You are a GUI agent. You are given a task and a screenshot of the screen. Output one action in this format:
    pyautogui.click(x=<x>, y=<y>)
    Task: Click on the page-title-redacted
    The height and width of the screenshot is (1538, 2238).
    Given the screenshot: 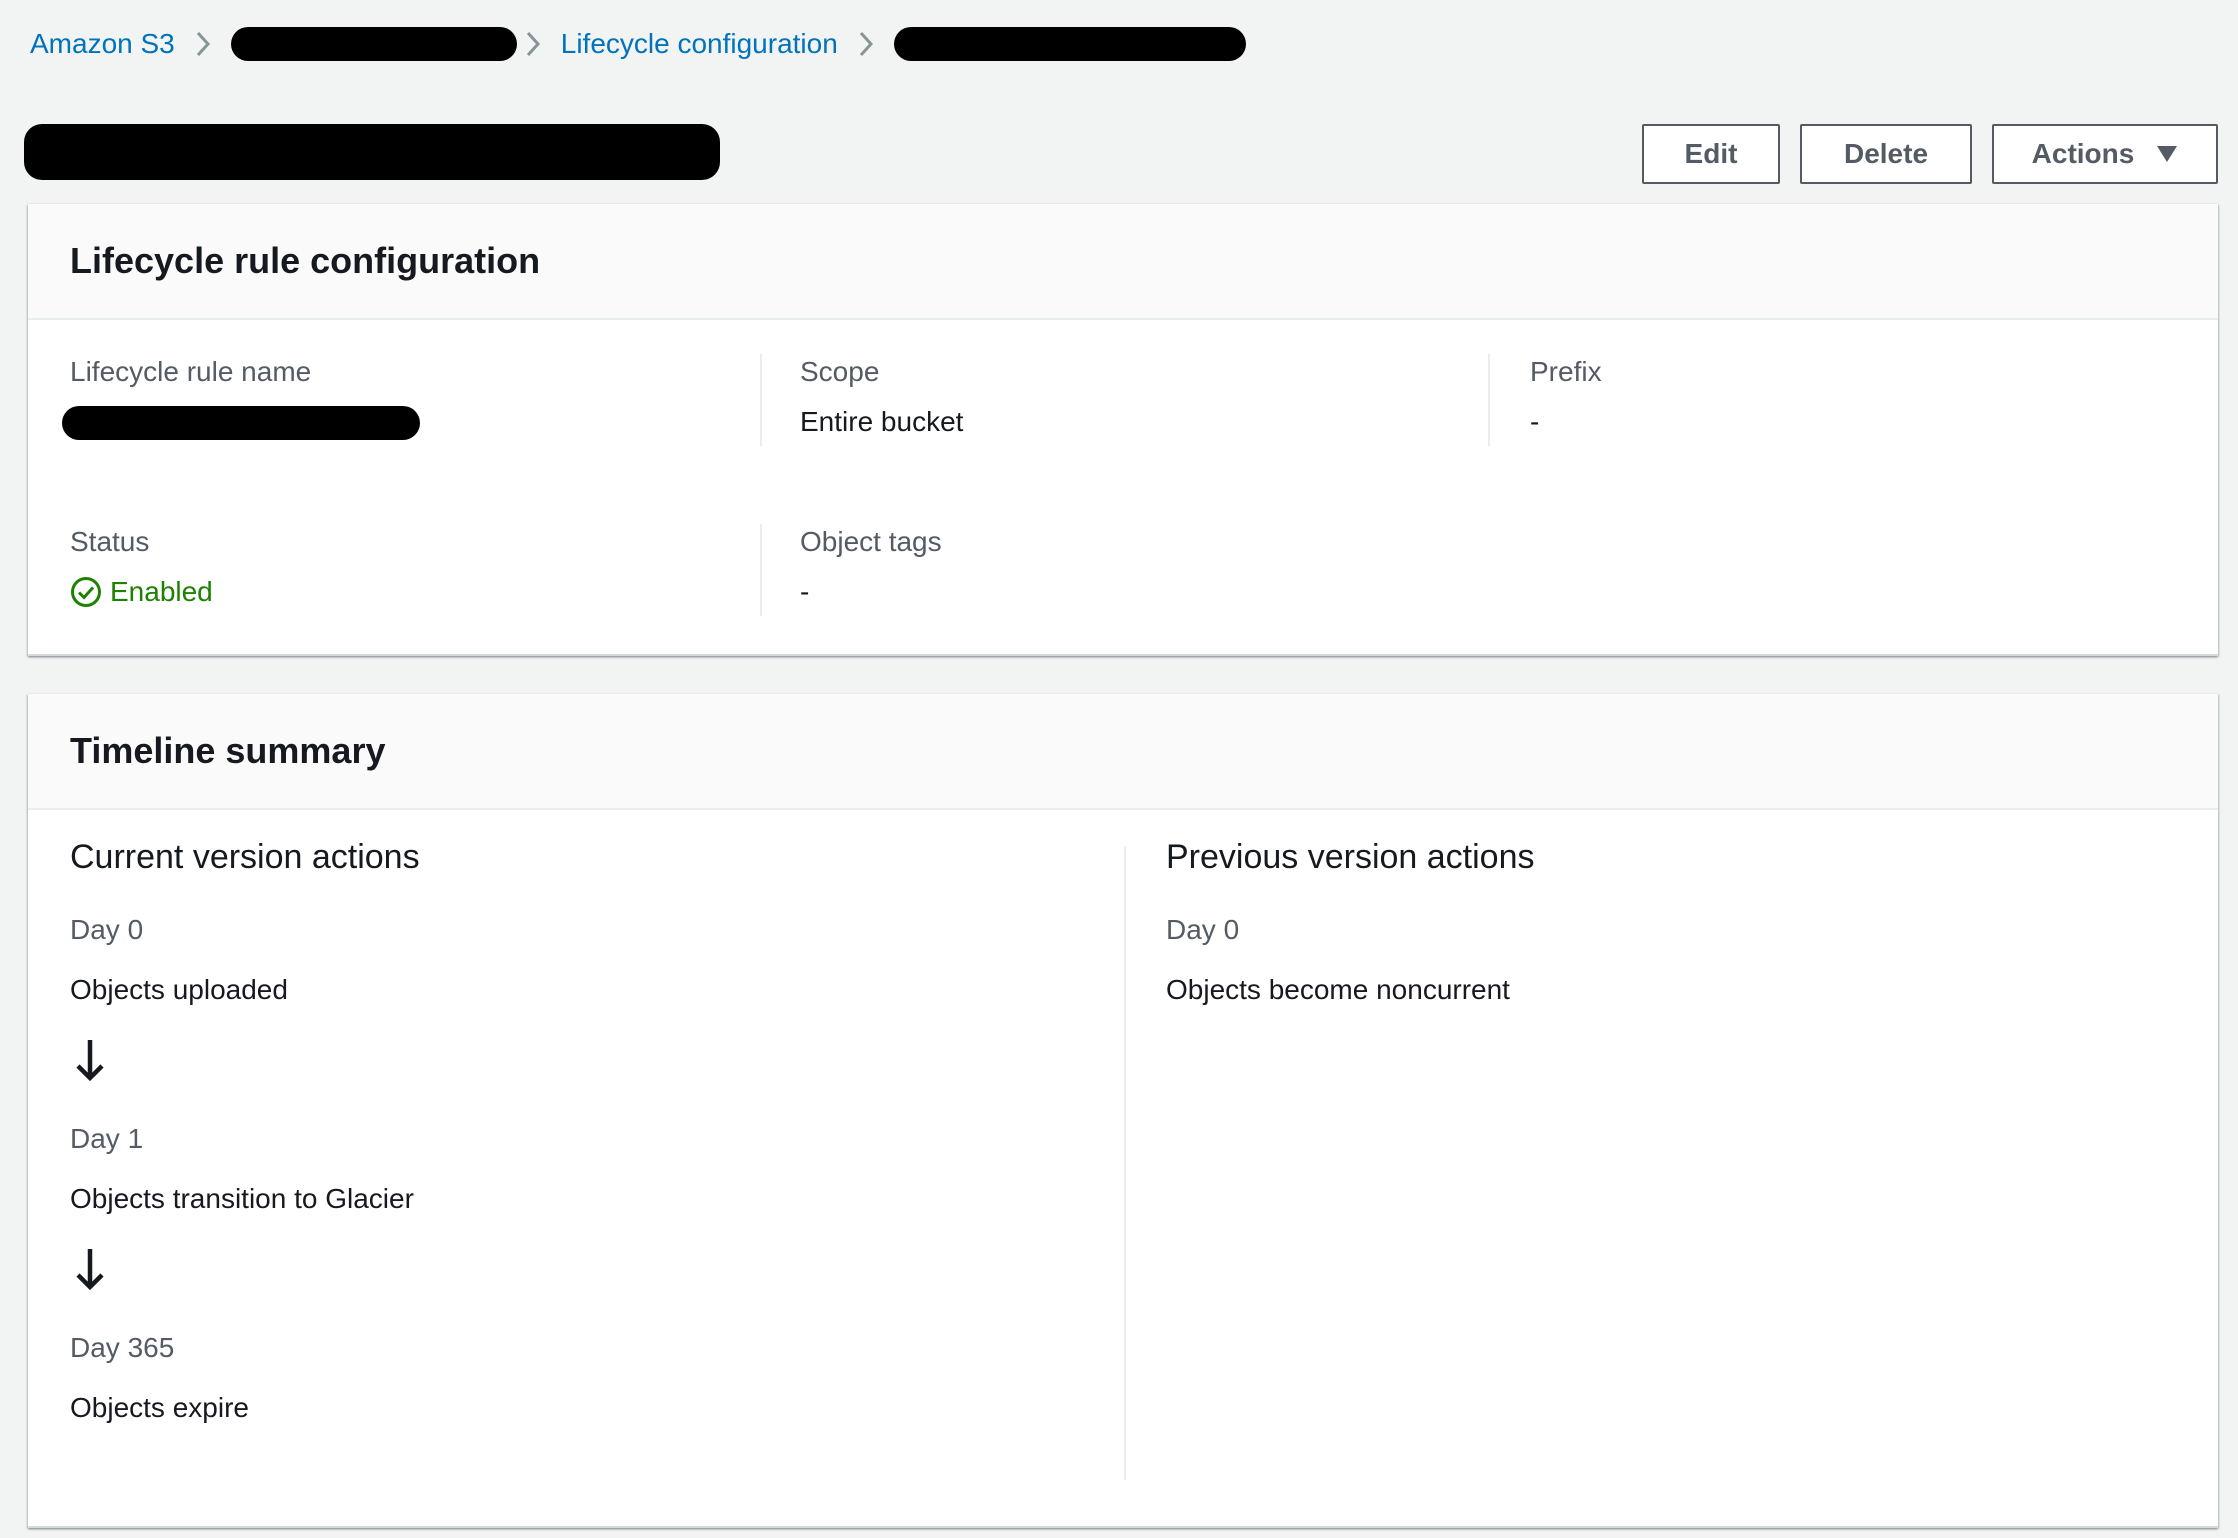 What is the action you would take?
    pyautogui.click(x=372, y=152)
    